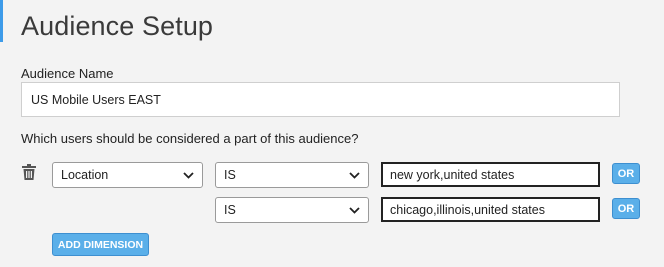  Describe the element at coordinates (1, 21) in the screenshot. I see `accent-bar` at that location.